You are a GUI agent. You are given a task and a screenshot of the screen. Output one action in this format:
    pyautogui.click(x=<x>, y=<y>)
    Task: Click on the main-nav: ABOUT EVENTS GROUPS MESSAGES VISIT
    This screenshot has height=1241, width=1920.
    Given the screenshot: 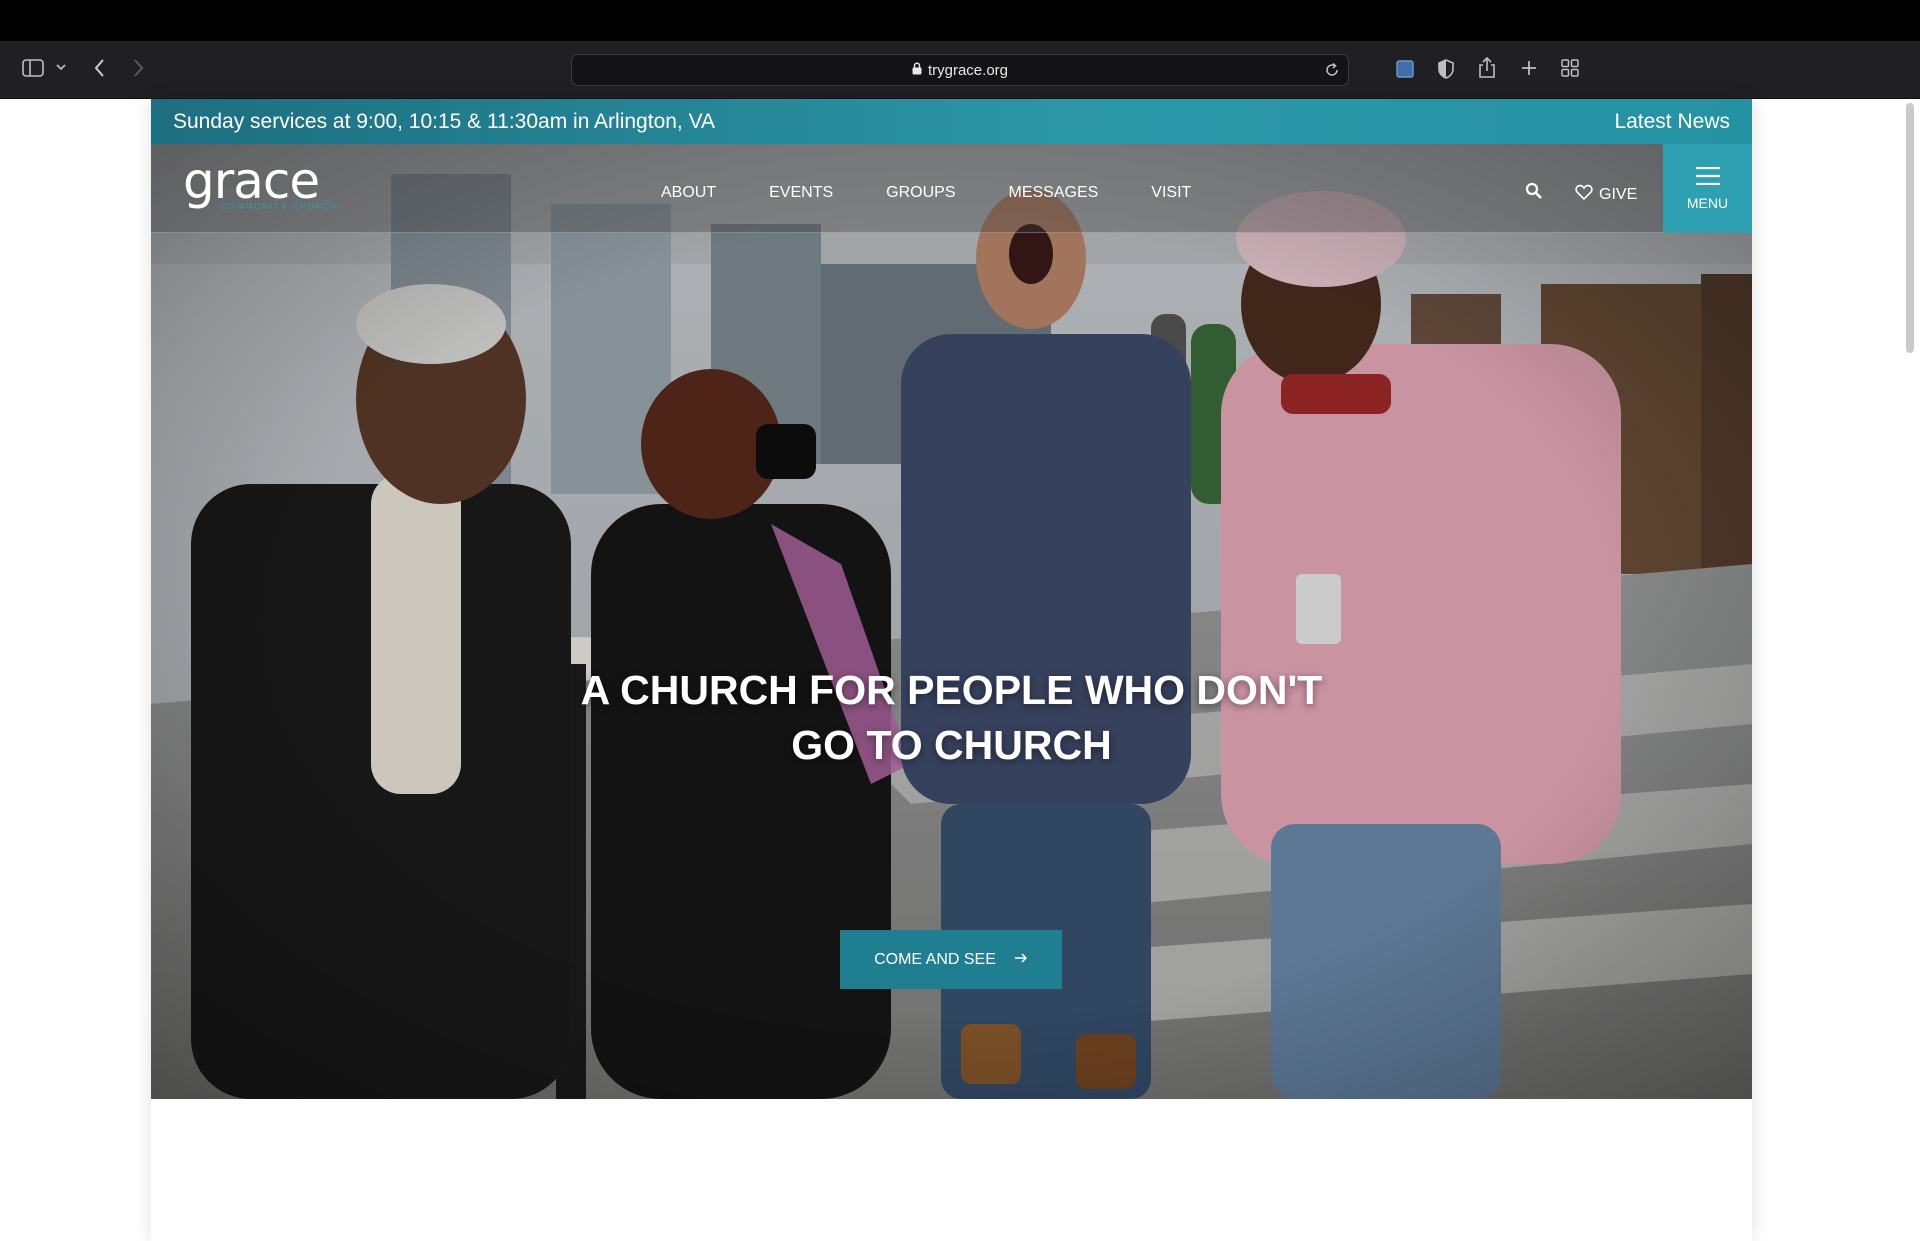 What is the action you would take?
    pyautogui.click(x=926, y=193)
    